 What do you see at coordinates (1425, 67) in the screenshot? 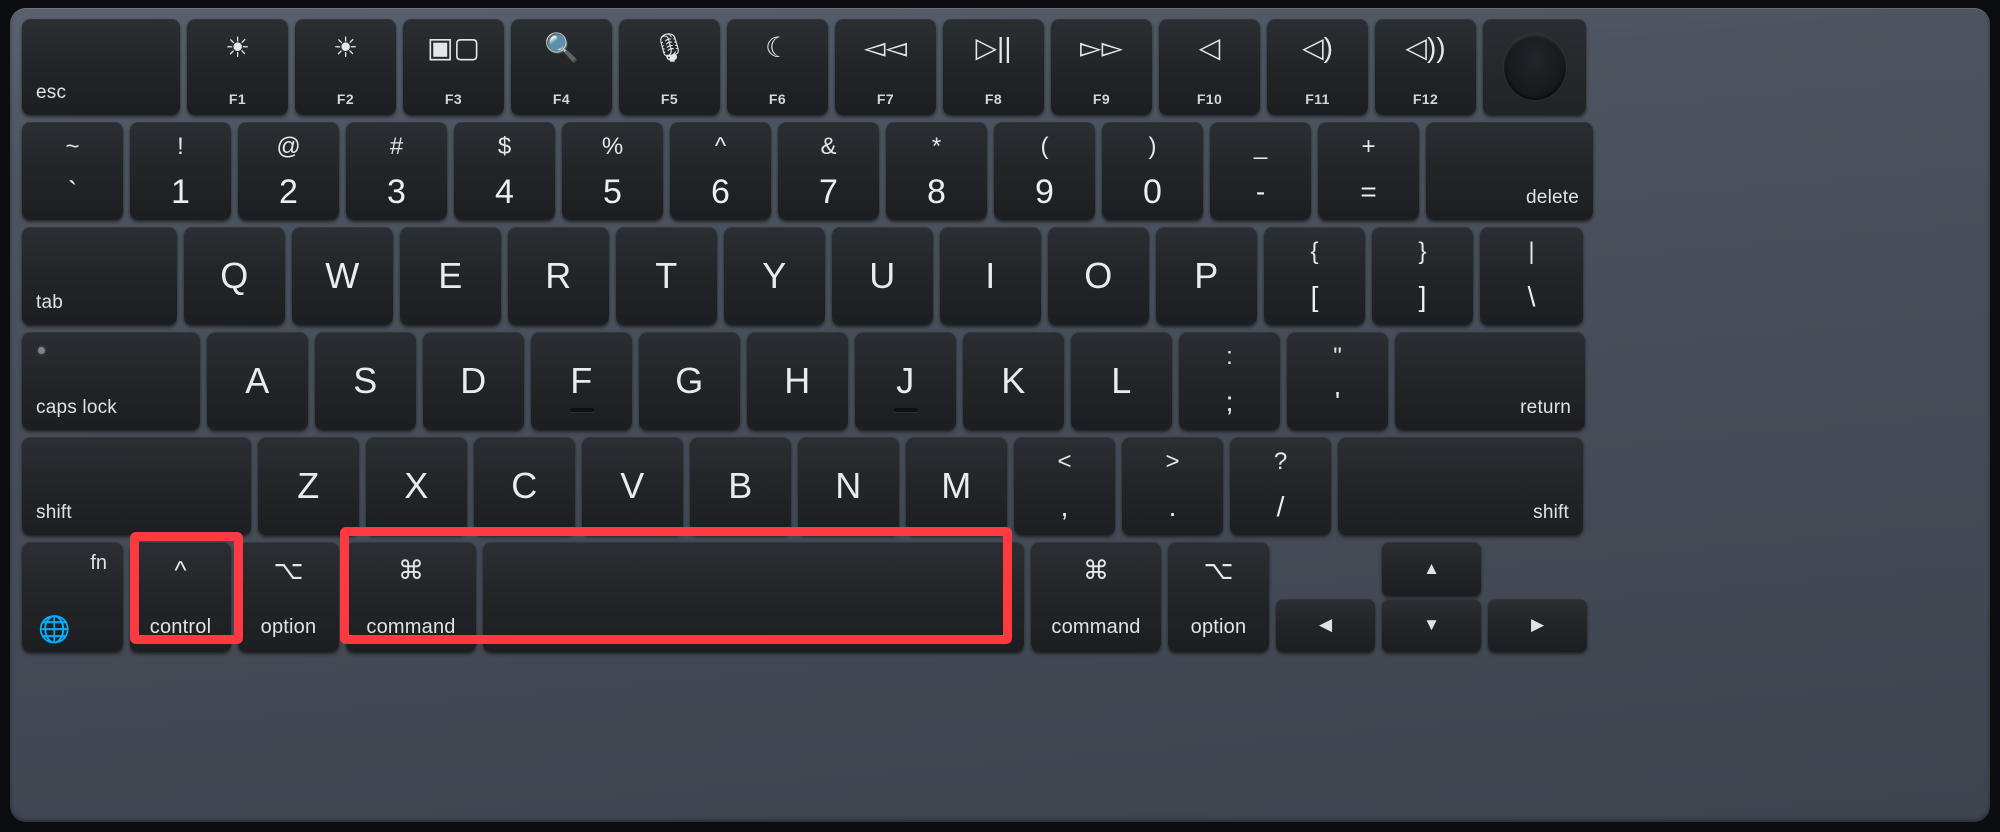
I see `key-f12: ◁)) F12` at bounding box center [1425, 67].